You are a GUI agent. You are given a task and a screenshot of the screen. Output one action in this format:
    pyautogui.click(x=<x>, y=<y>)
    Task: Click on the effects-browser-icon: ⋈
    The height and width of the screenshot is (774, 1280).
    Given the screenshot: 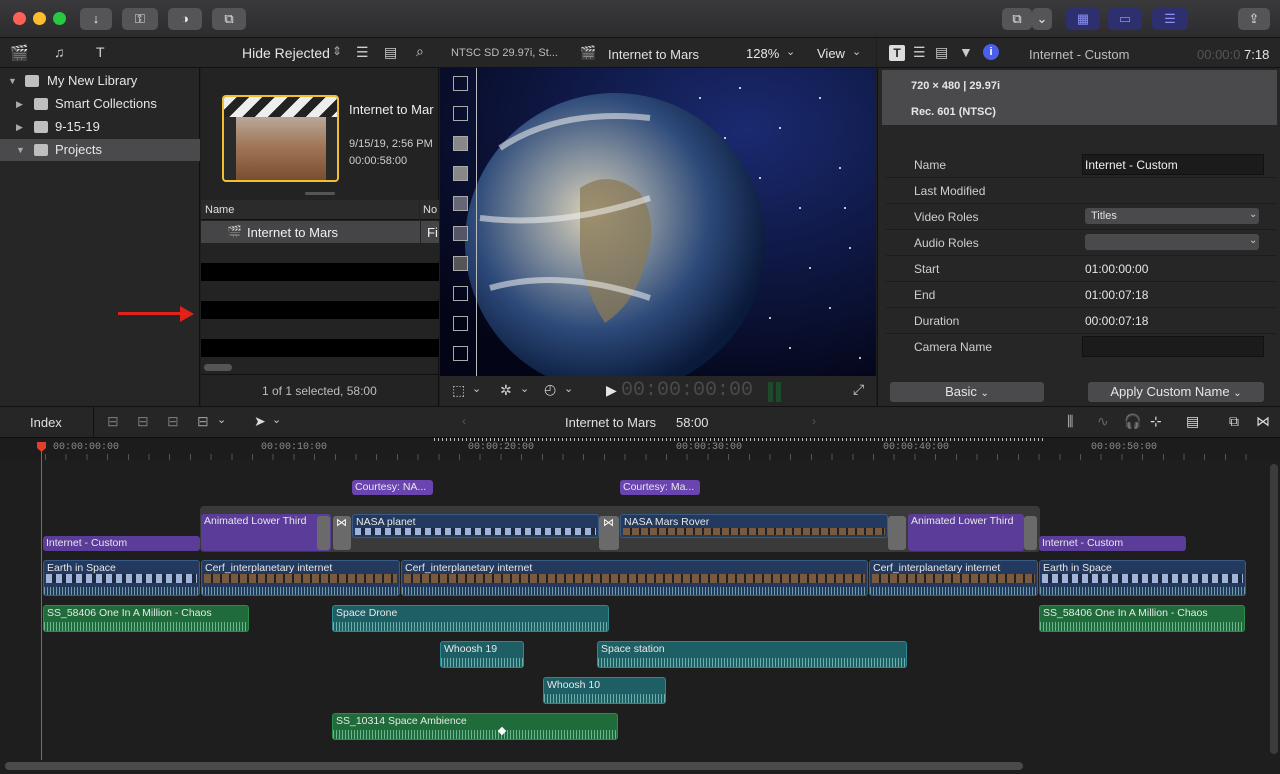 What is the action you would take?
    pyautogui.click(x=1263, y=421)
    